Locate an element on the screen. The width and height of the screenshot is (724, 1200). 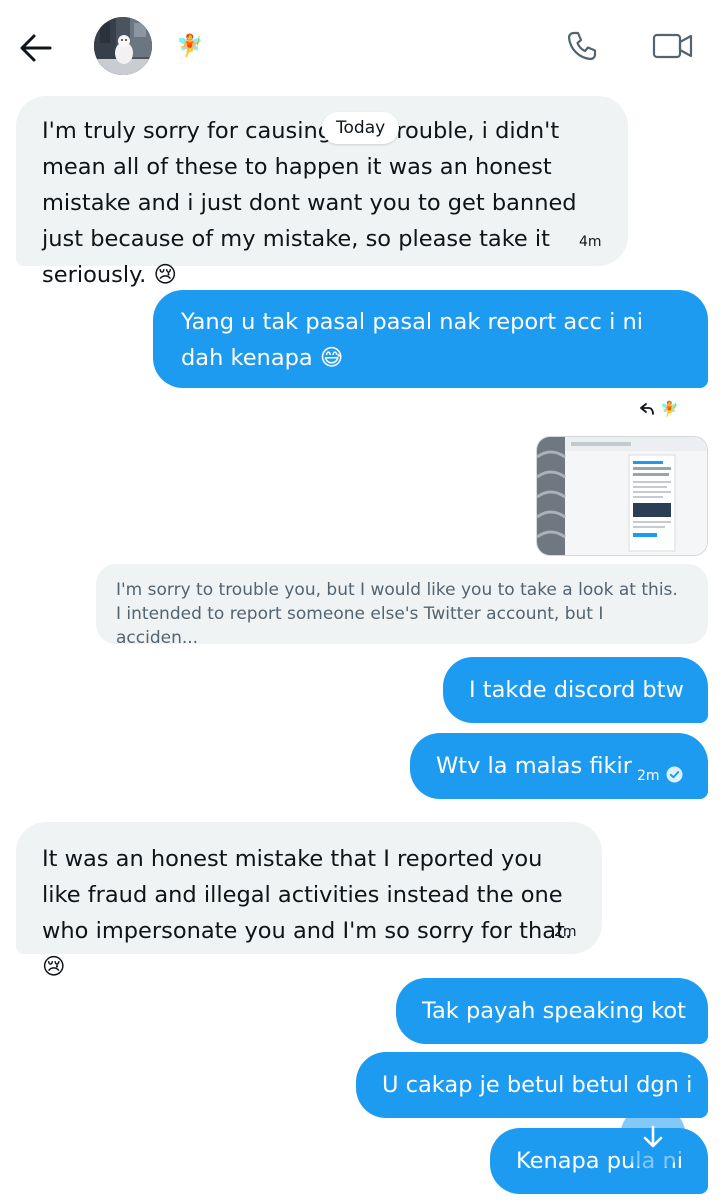
message-text: U cakap je betul betul dgn i is located at coordinates (537, 1085).